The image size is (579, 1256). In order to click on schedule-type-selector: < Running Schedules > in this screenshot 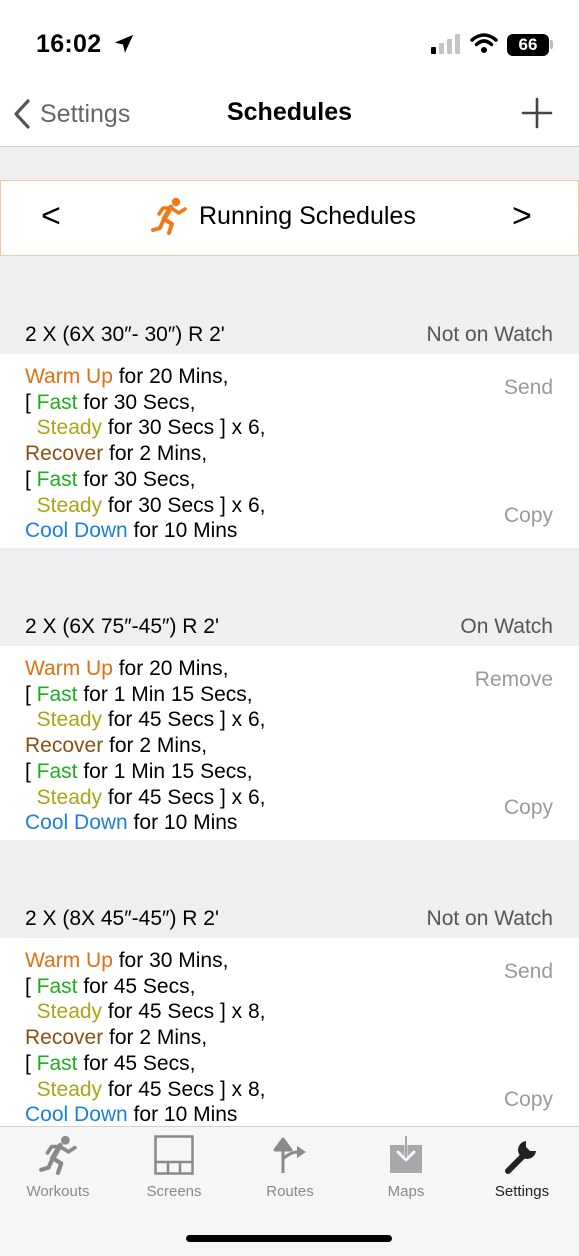, I will do `click(289, 218)`.